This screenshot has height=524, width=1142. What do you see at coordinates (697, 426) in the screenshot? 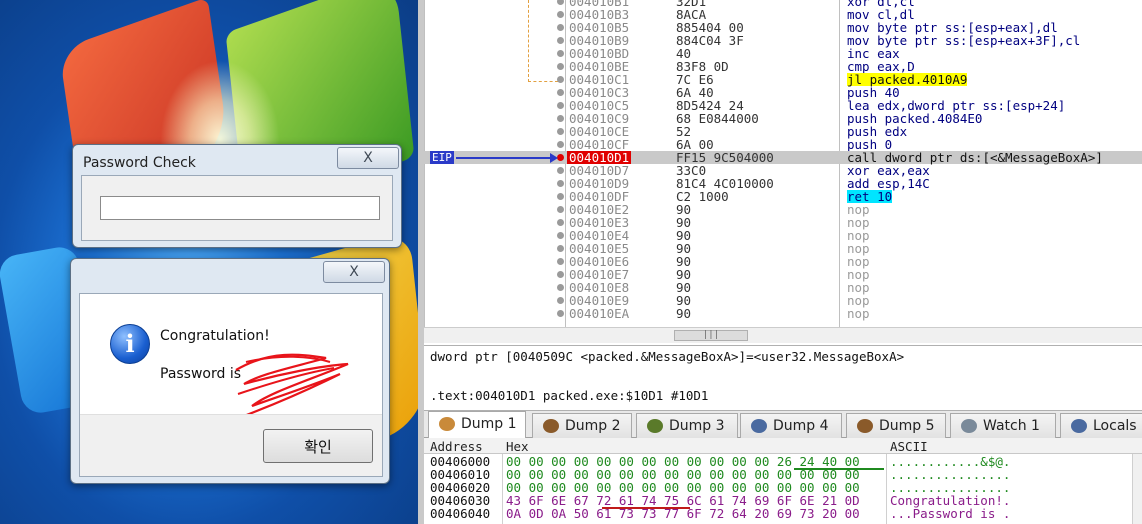
I see `tab-label: Dump 3` at bounding box center [697, 426].